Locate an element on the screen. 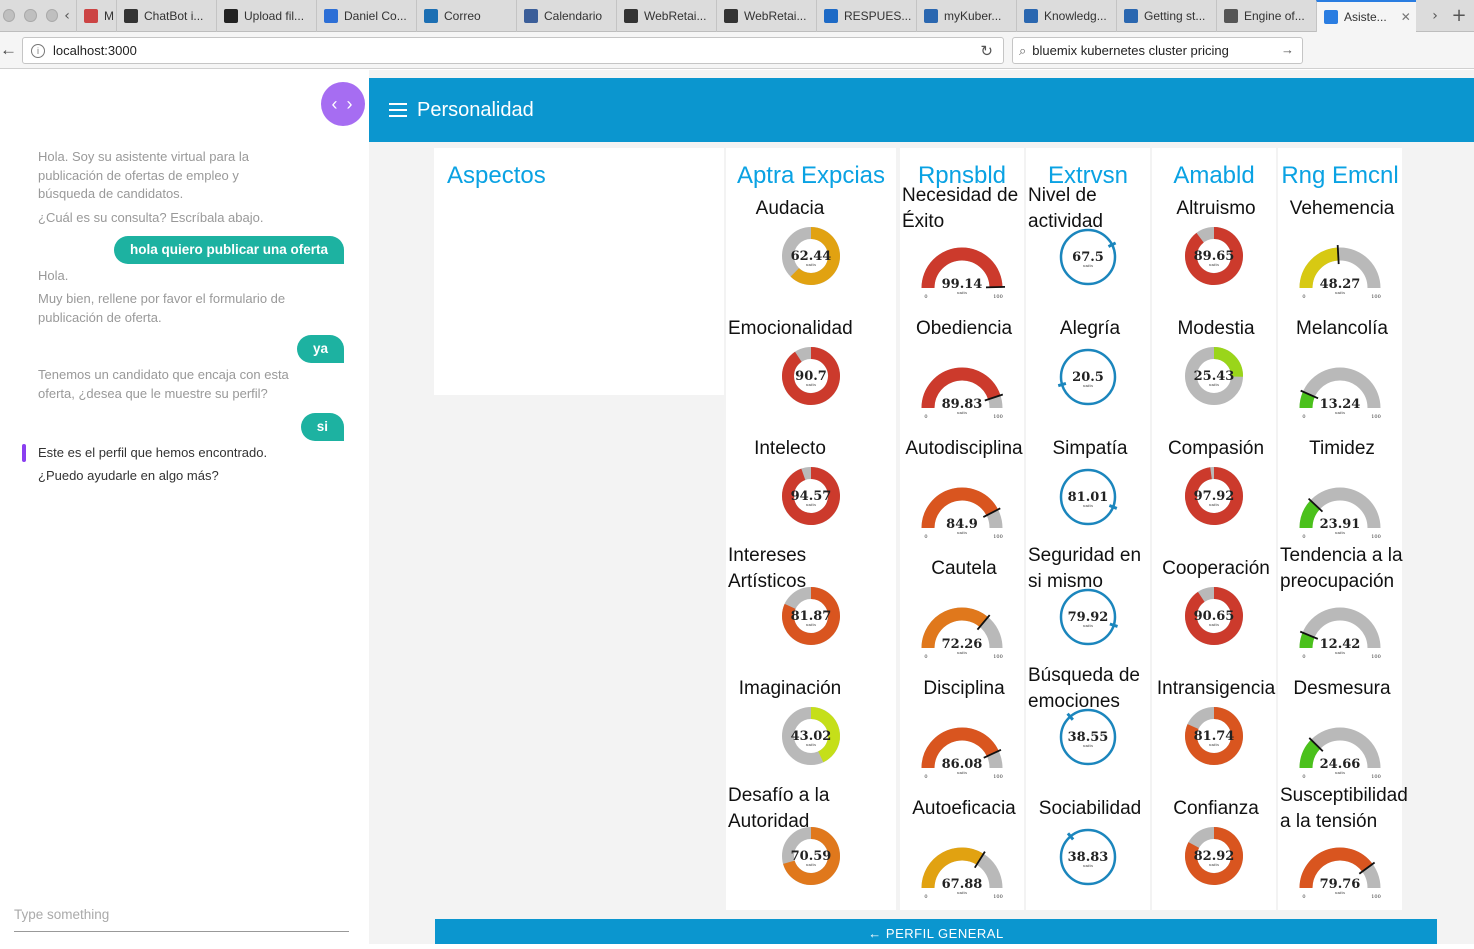  trait-gauge: 90.7 units Emocionalidad is located at coordinates (811, 378).